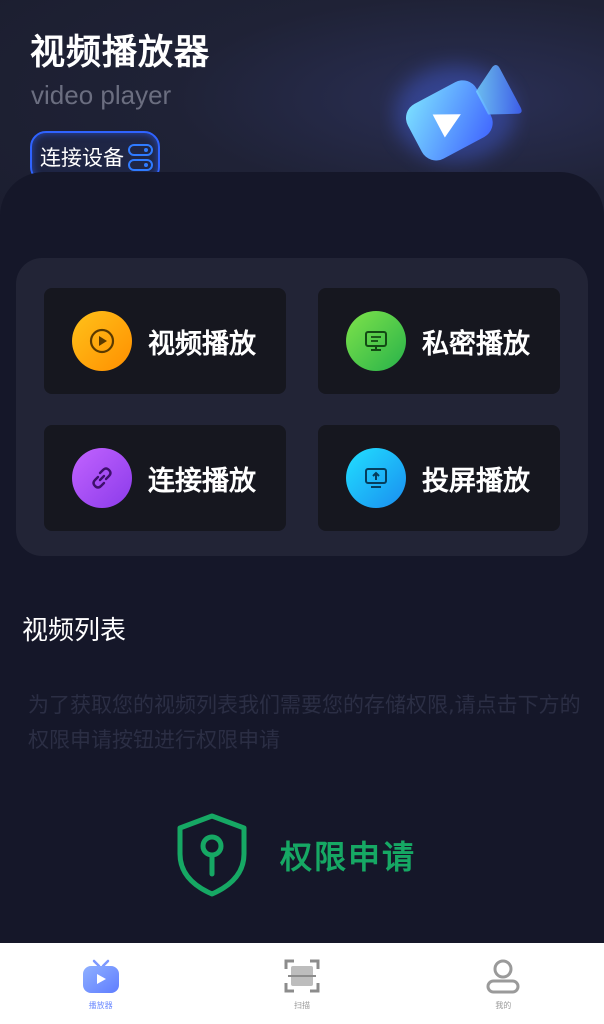 This screenshot has width=604, height=1024. Describe the element at coordinates (102, 341) in the screenshot. I see `play-circle-icon` at that location.